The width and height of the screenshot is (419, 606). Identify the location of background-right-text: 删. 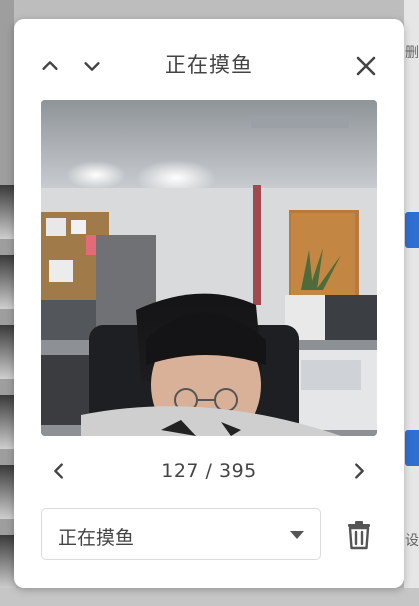
(412, 53).